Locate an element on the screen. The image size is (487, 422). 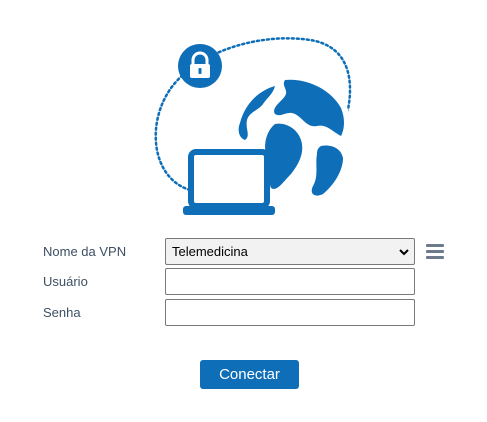
username-label: Usuário is located at coordinates (65, 281).